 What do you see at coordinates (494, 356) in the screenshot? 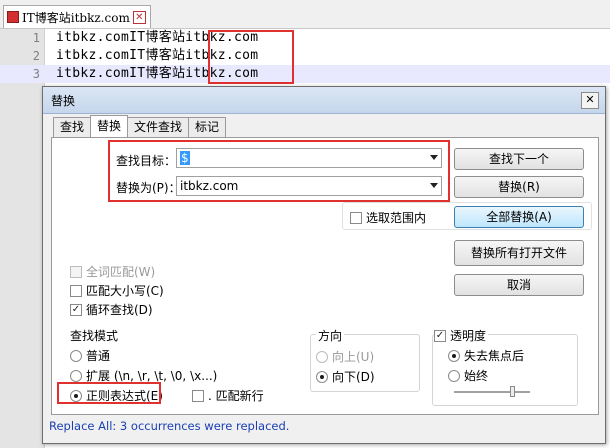
I see `on-lose-focus-label: 失去焦点后` at bounding box center [494, 356].